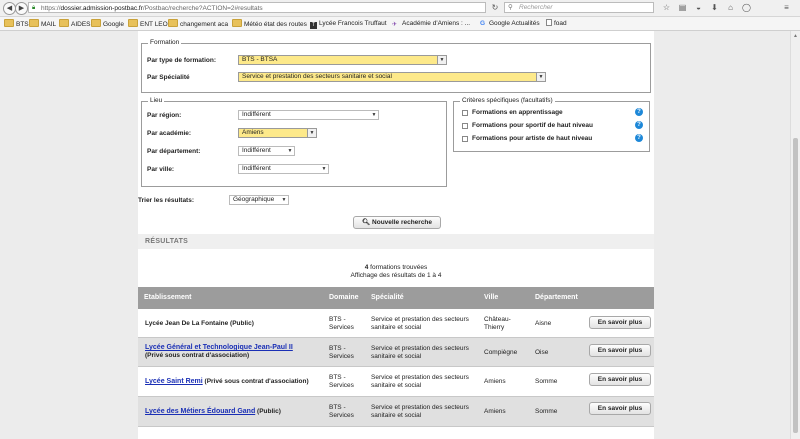  Describe the element at coordinates (549, 22) in the screenshot. I see `page-icon` at that location.